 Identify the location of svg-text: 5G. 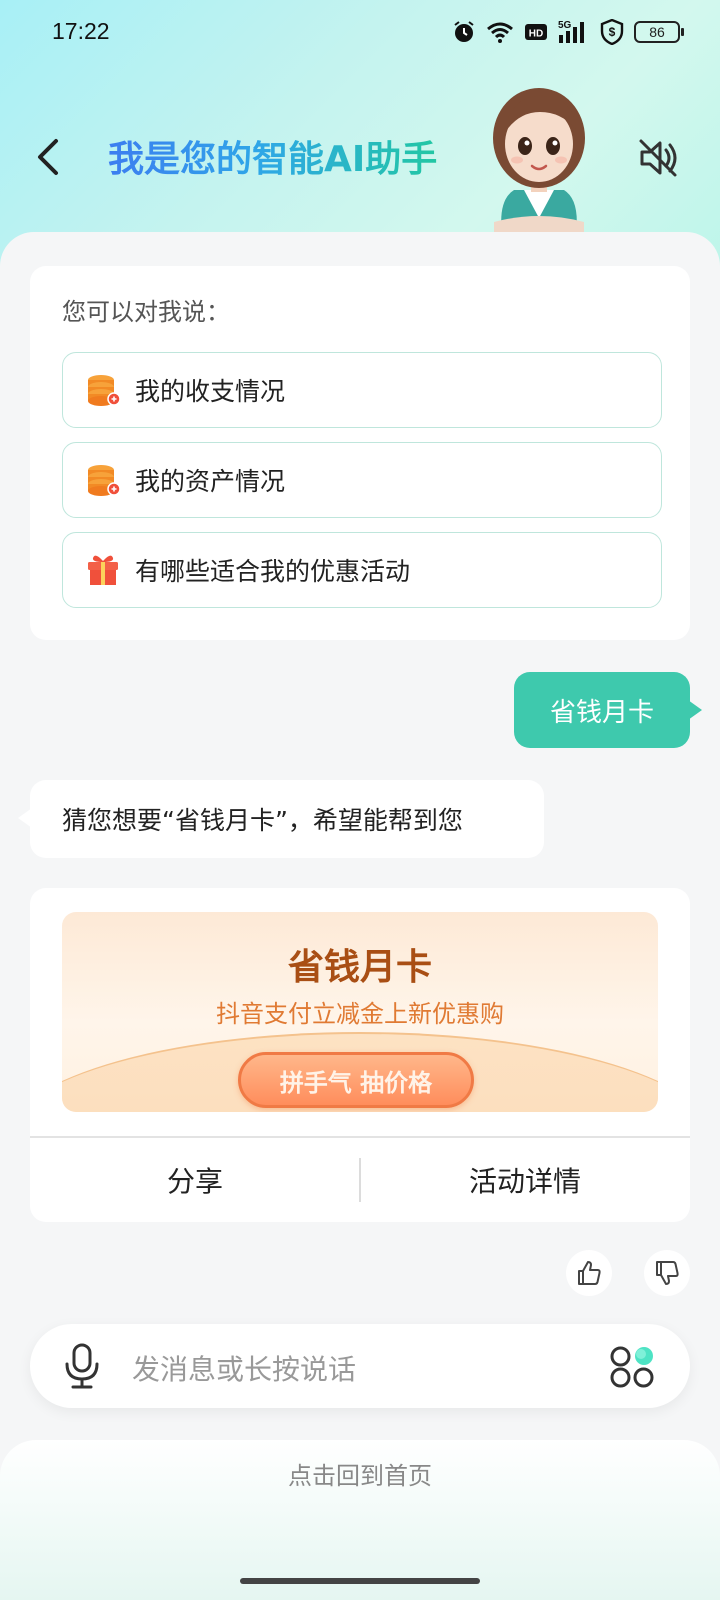
(565, 25).